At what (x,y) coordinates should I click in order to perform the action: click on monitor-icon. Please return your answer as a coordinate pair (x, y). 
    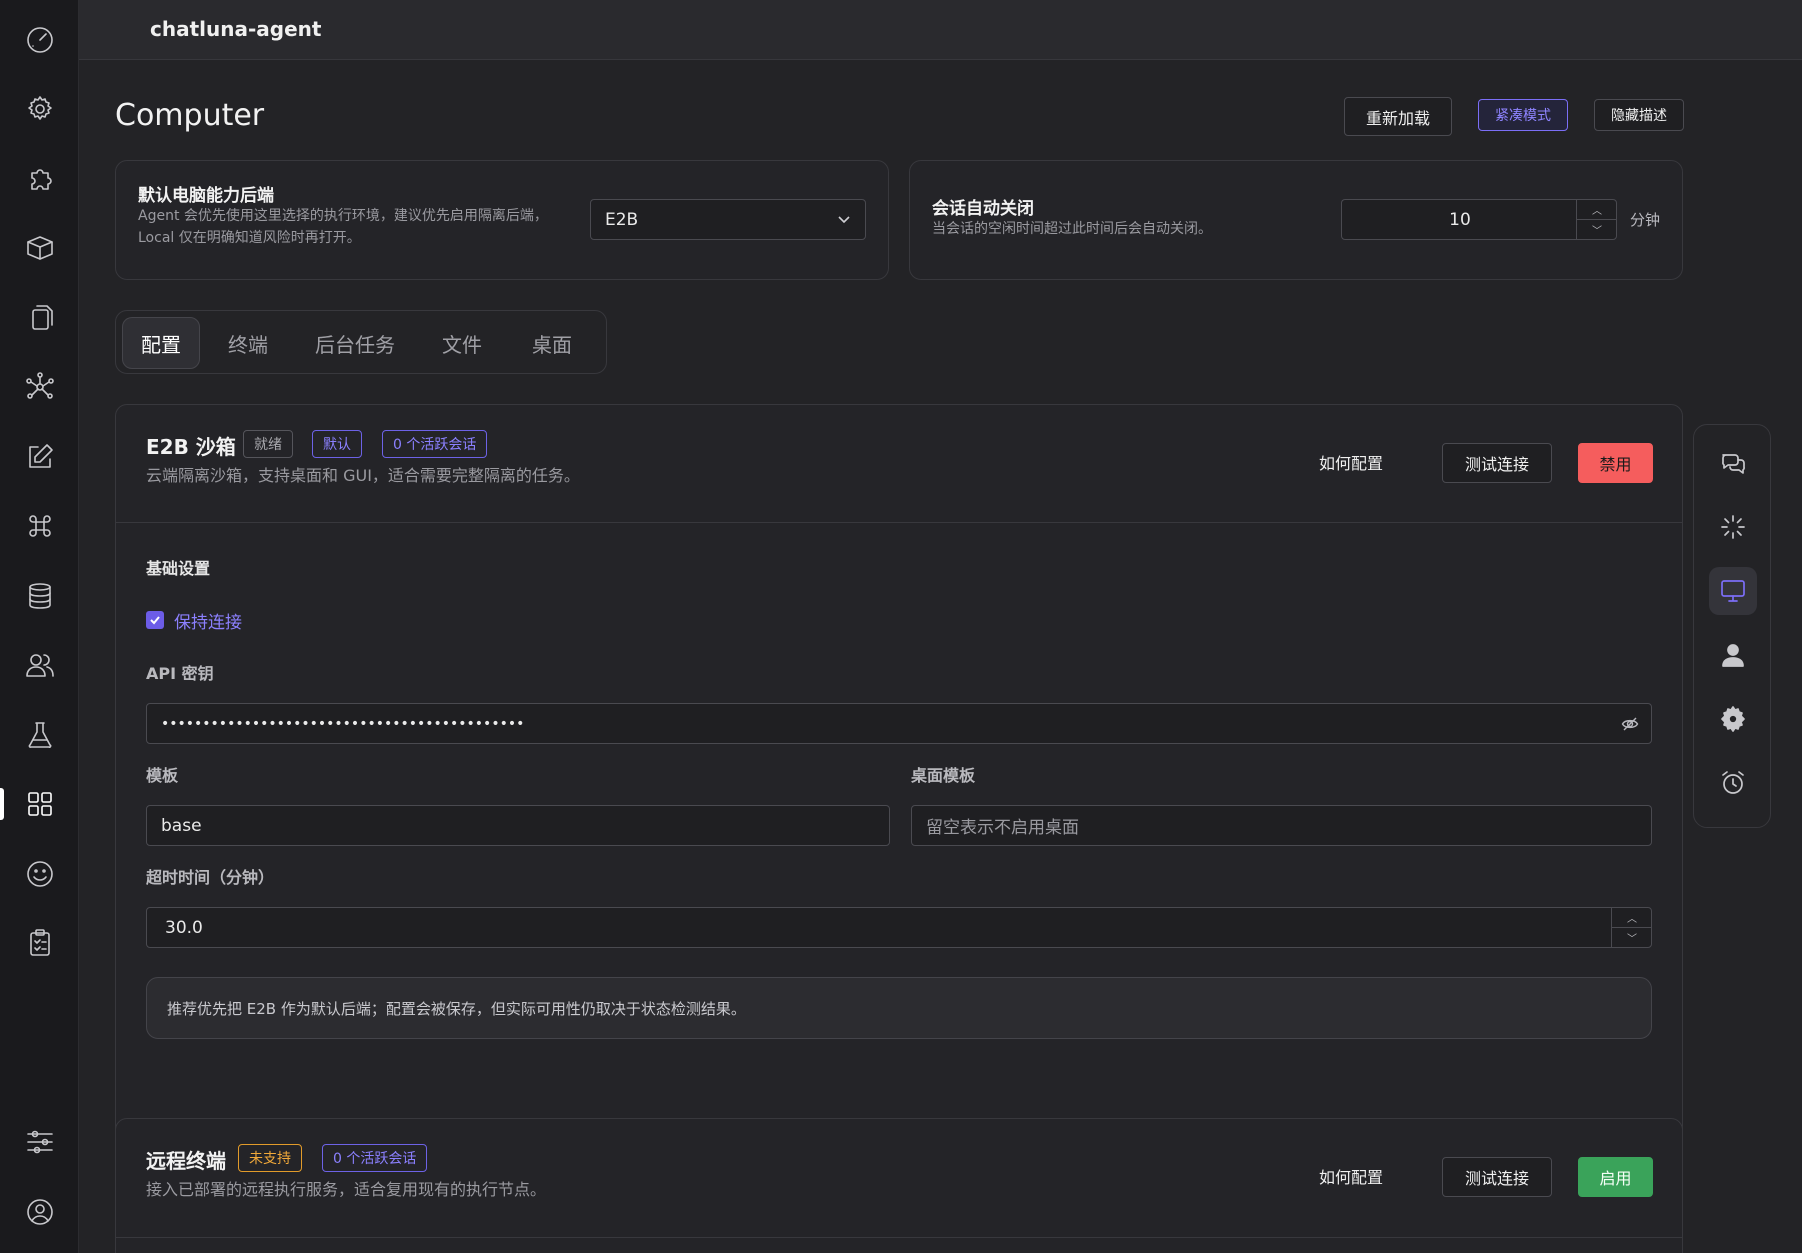
    Looking at the image, I should click on (1733, 591).